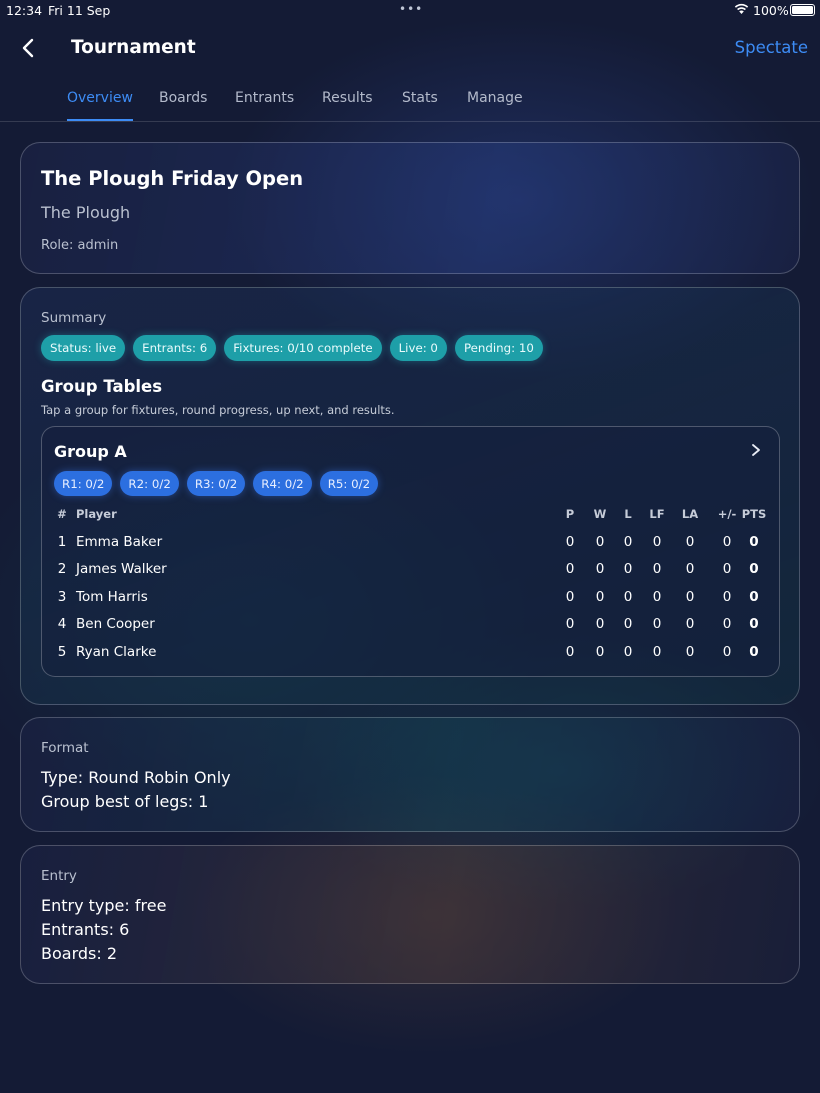 Image resolution: width=820 pixels, height=1093 pixels. Describe the element at coordinates (62, 624) in the screenshot. I see `row-rank: 4` at that location.